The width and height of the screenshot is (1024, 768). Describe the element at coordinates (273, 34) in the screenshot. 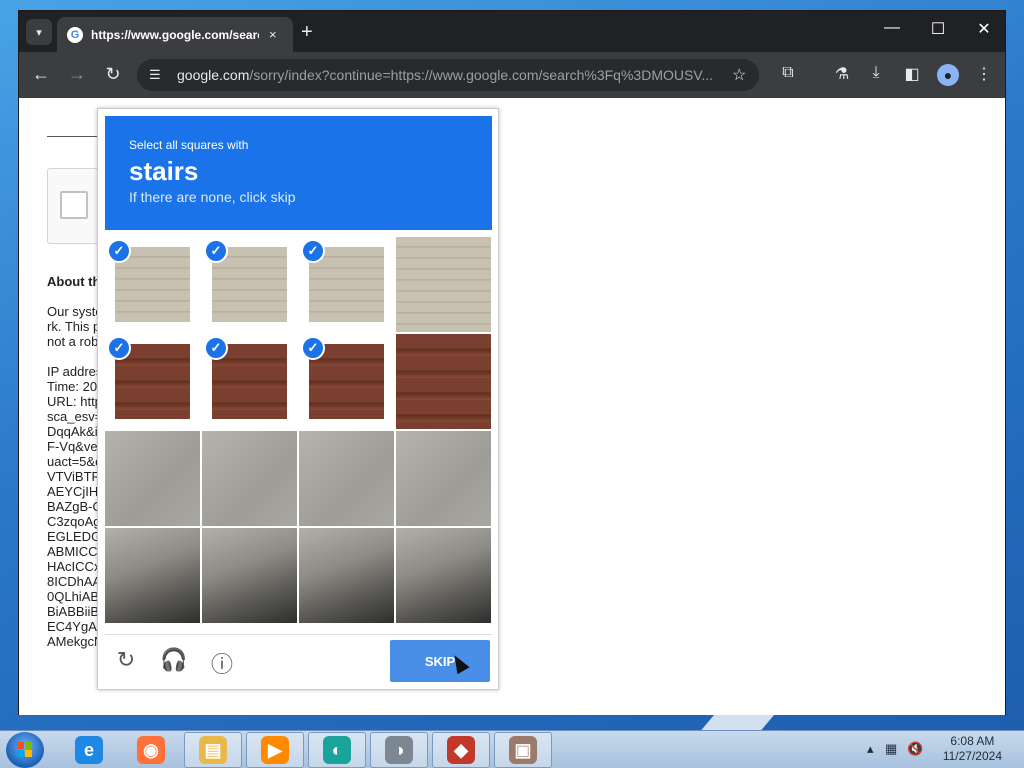

I see `tab-close-icon: ×` at that location.